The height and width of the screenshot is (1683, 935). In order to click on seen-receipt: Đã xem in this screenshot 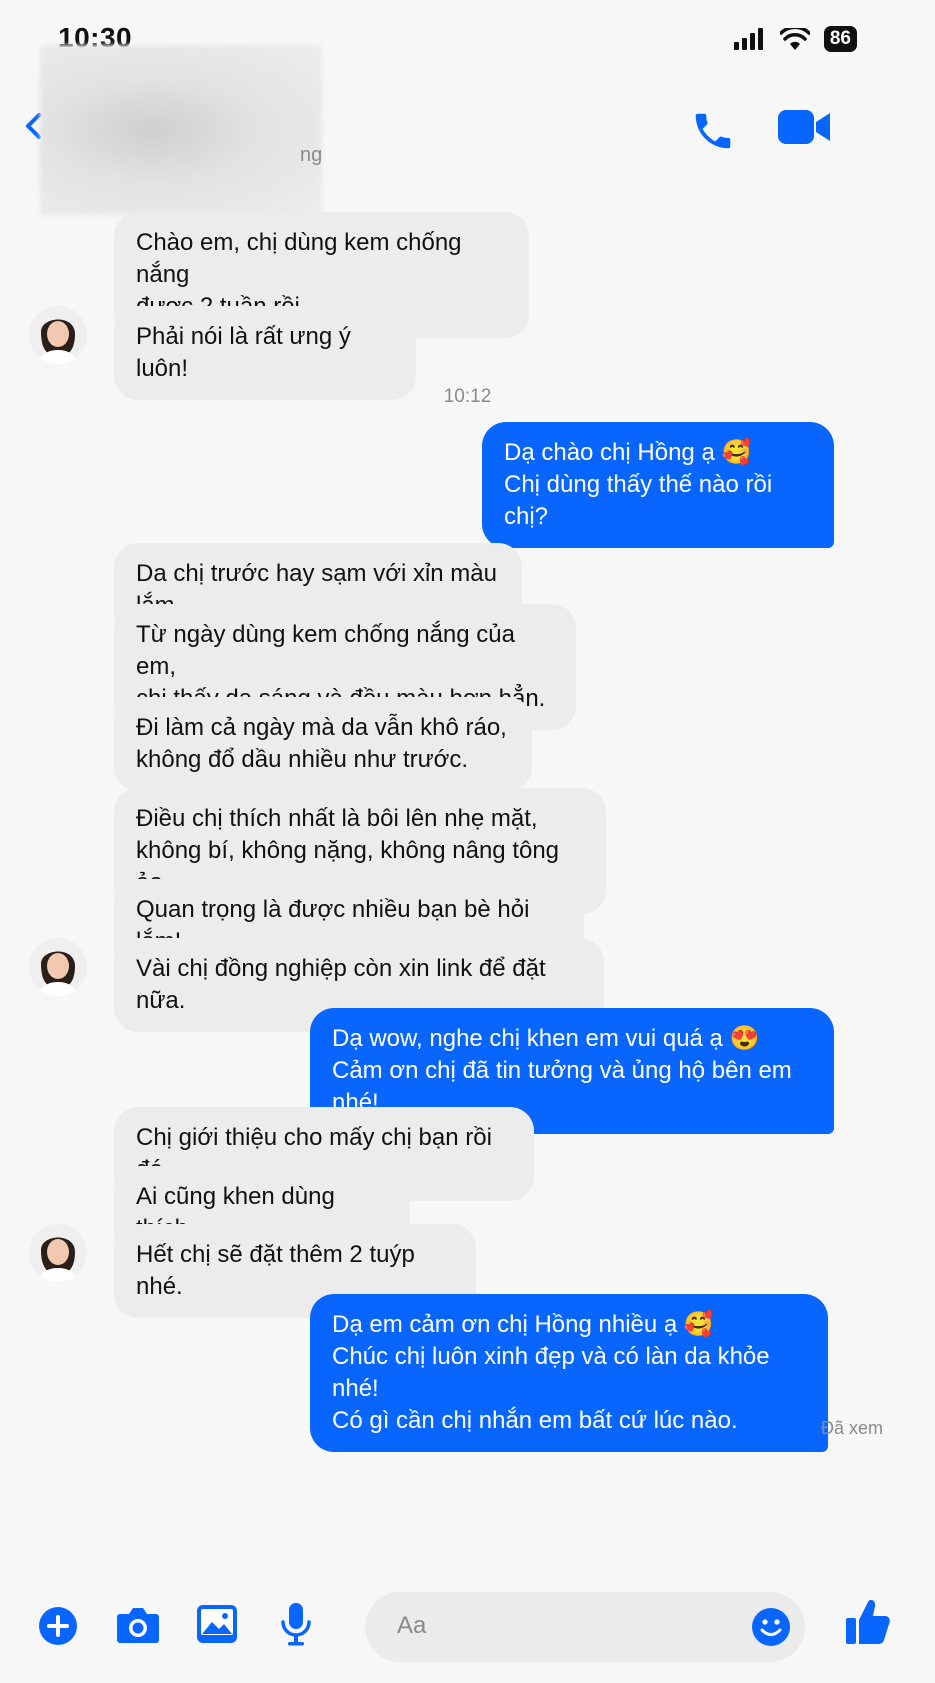, I will do `click(851, 1428)`.